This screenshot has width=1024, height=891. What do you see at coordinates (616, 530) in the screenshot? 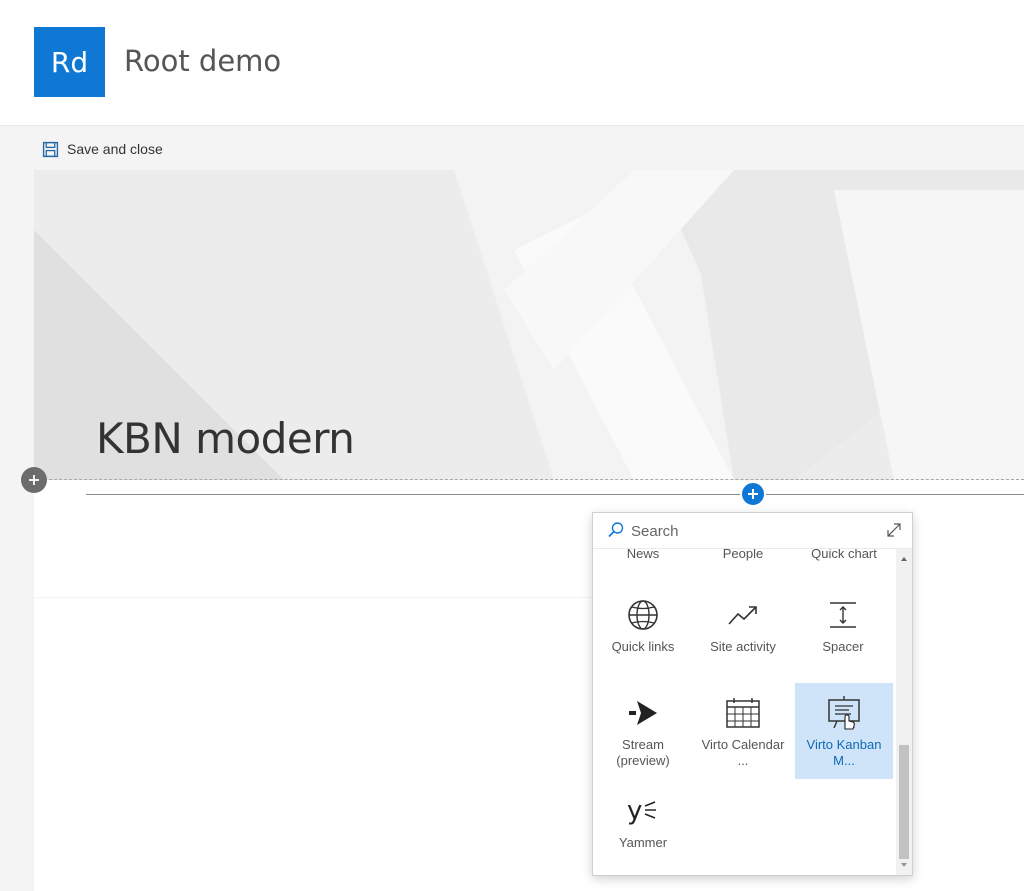
I see `search-icon` at bounding box center [616, 530].